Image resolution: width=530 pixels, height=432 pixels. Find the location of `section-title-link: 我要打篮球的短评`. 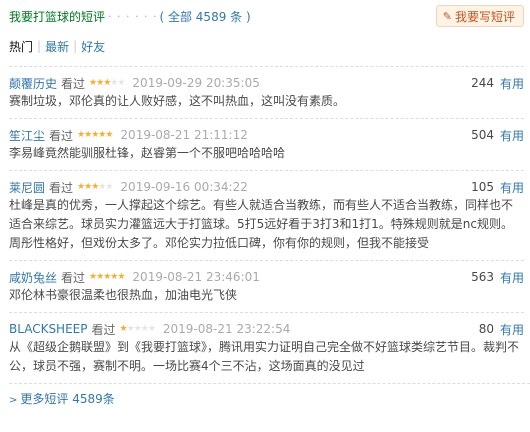

section-title-link: 我要打篮球的短评 is located at coordinates (57, 16).